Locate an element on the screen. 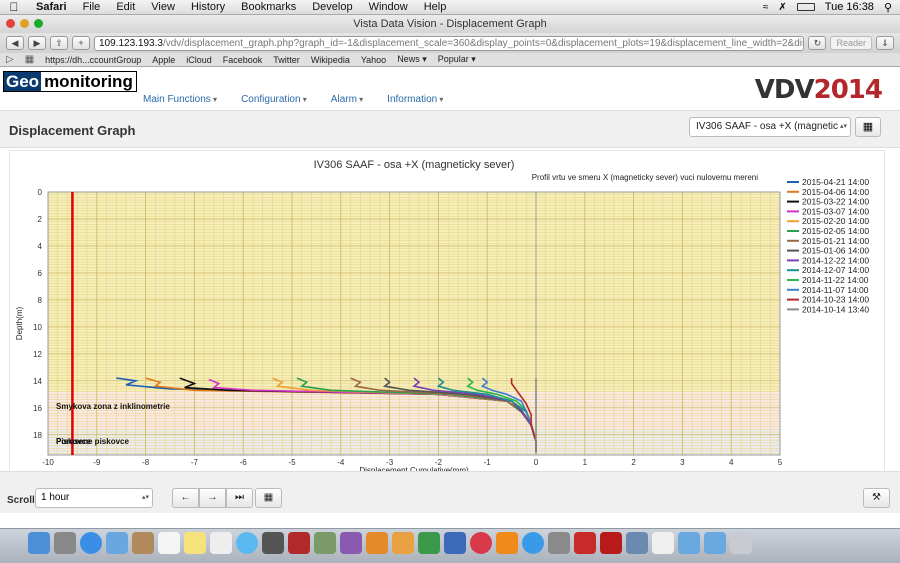 The width and height of the screenshot is (900, 563). reading-list-icon: ▷ is located at coordinates (10, 59).